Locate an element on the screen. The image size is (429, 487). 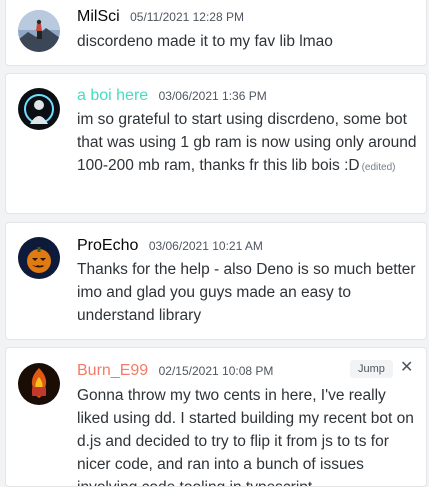
jump-button: Jump is located at coordinates (371, 369).